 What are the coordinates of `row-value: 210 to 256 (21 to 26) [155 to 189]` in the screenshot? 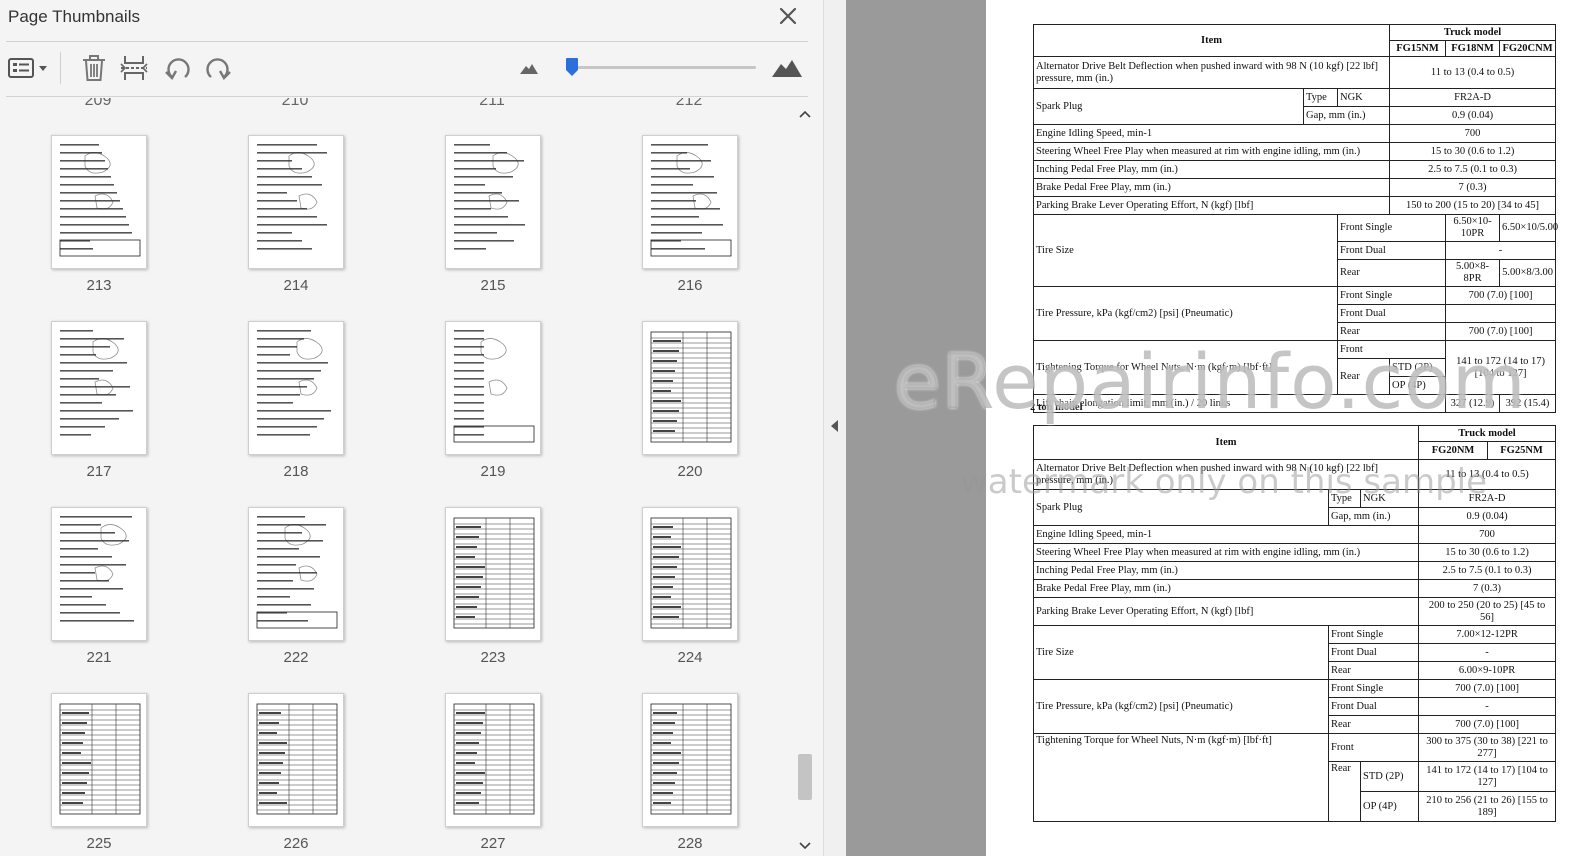 It's located at (1487, 806).